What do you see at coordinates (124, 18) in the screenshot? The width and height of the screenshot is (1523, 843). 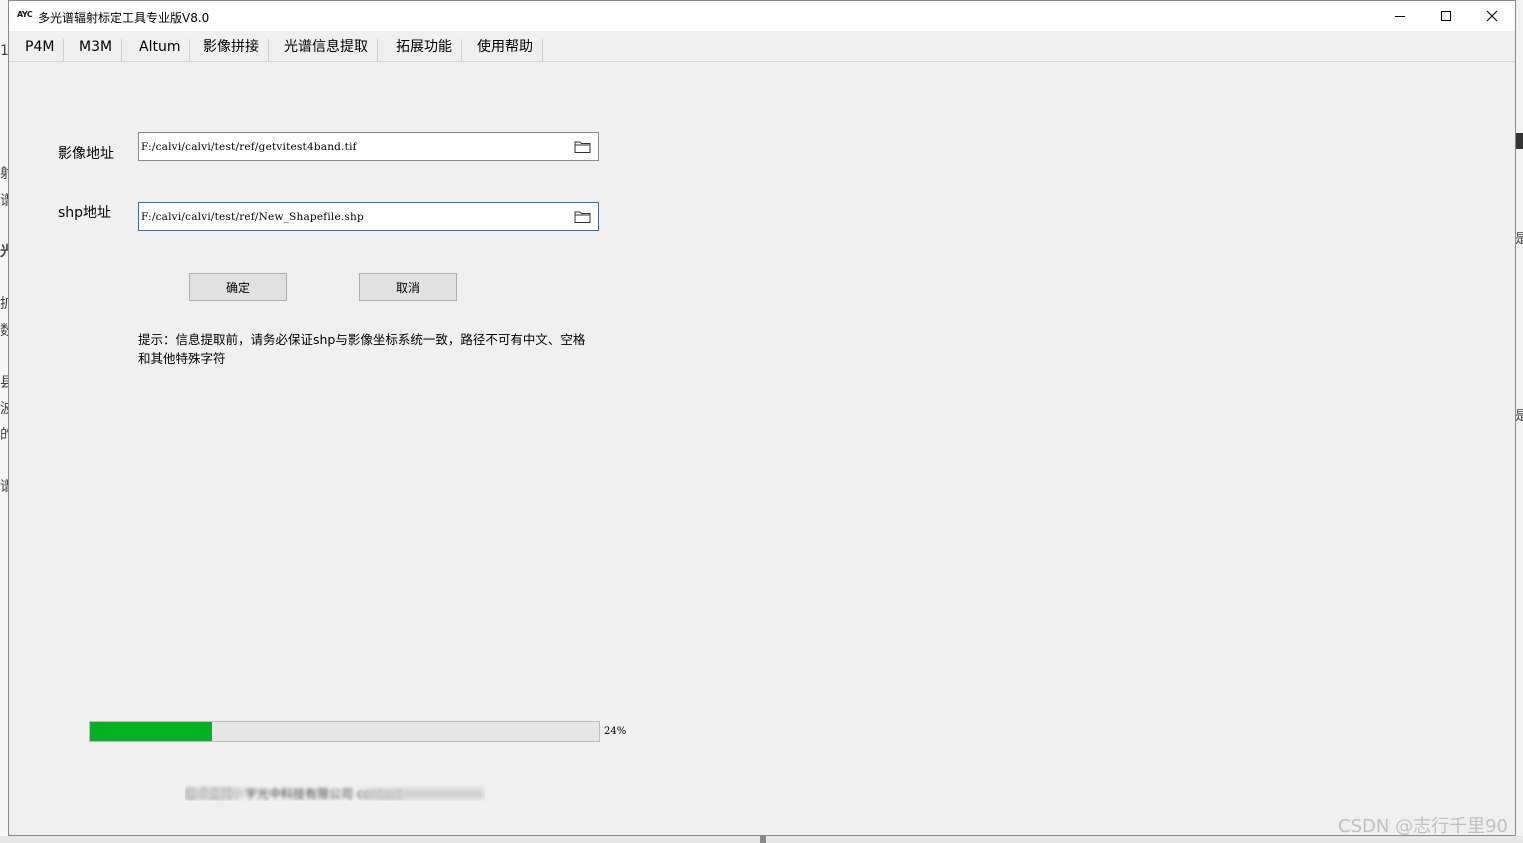 I see `window-title: 多光谱辐射标定工具专业版V8.0` at bounding box center [124, 18].